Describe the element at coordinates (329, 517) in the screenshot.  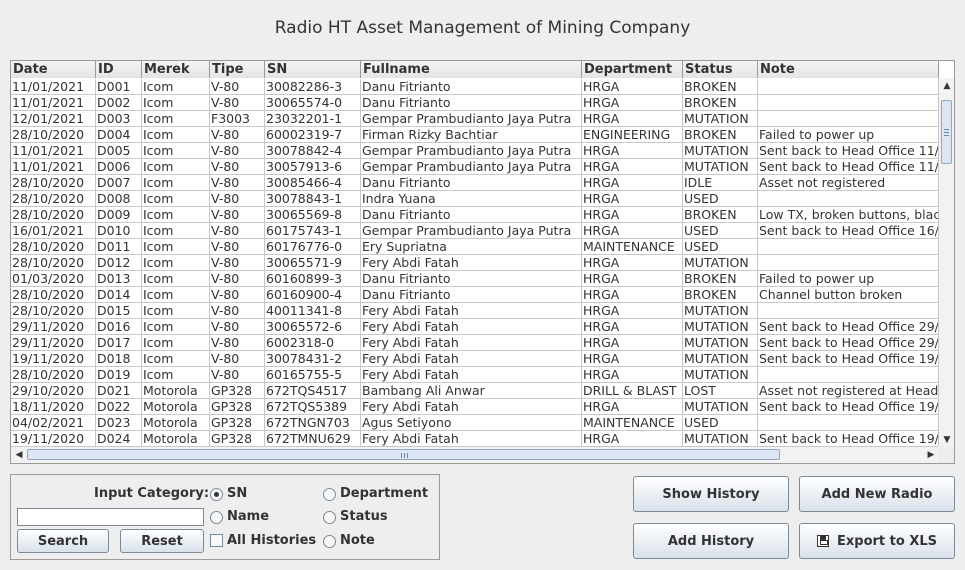
I see `radio-status` at that location.